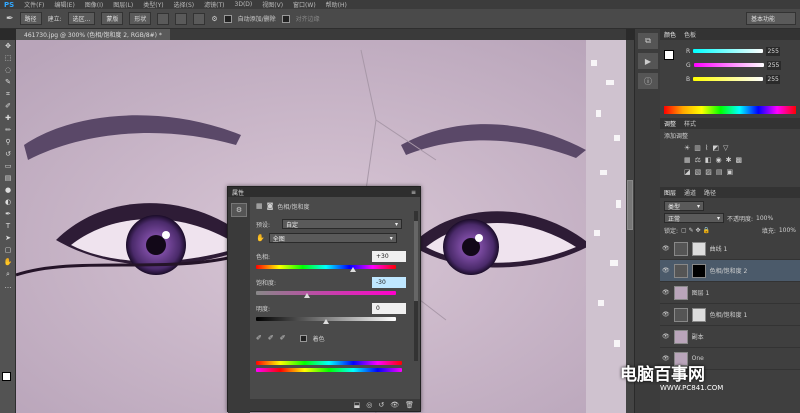 The height and width of the screenshot is (413, 800). Describe the element at coordinates (214, 4) in the screenshot. I see `menu-filter: 滤镜(T)` at that location.